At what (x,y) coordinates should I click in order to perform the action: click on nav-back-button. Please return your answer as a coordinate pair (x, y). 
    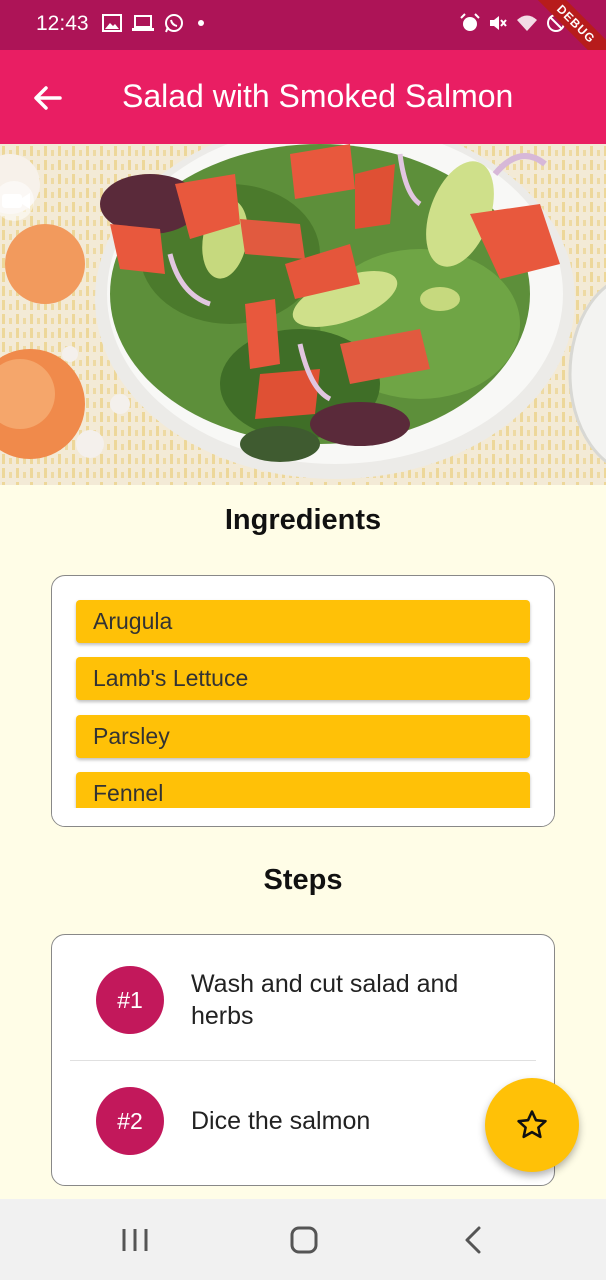
    Looking at the image, I should click on (475, 1240).